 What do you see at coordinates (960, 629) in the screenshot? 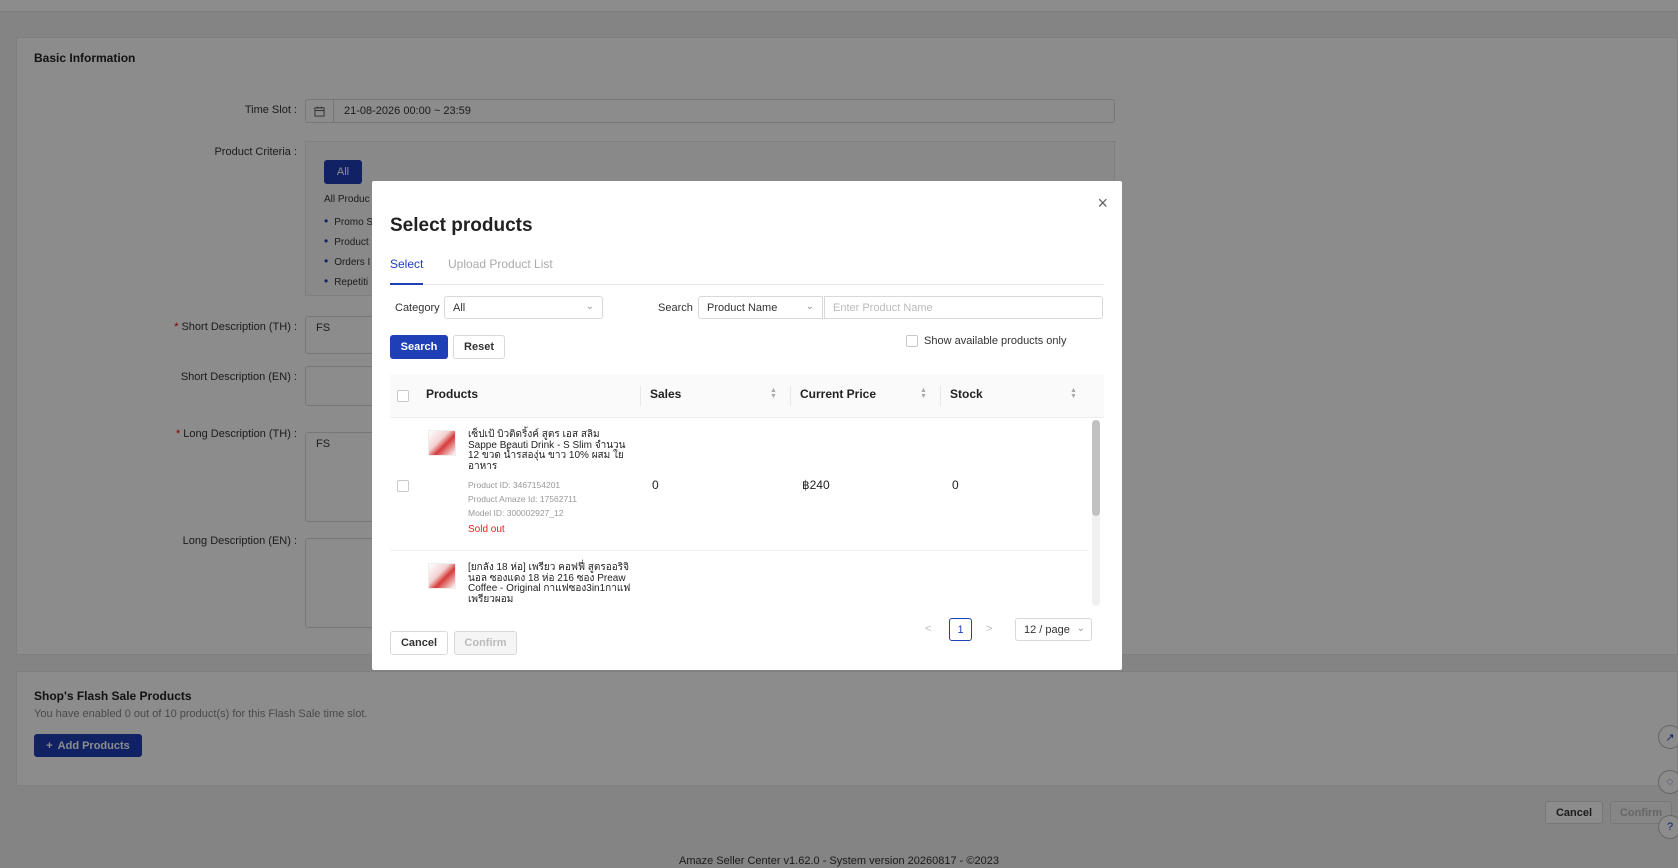
I see `page-1: 1` at bounding box center [960, 629].